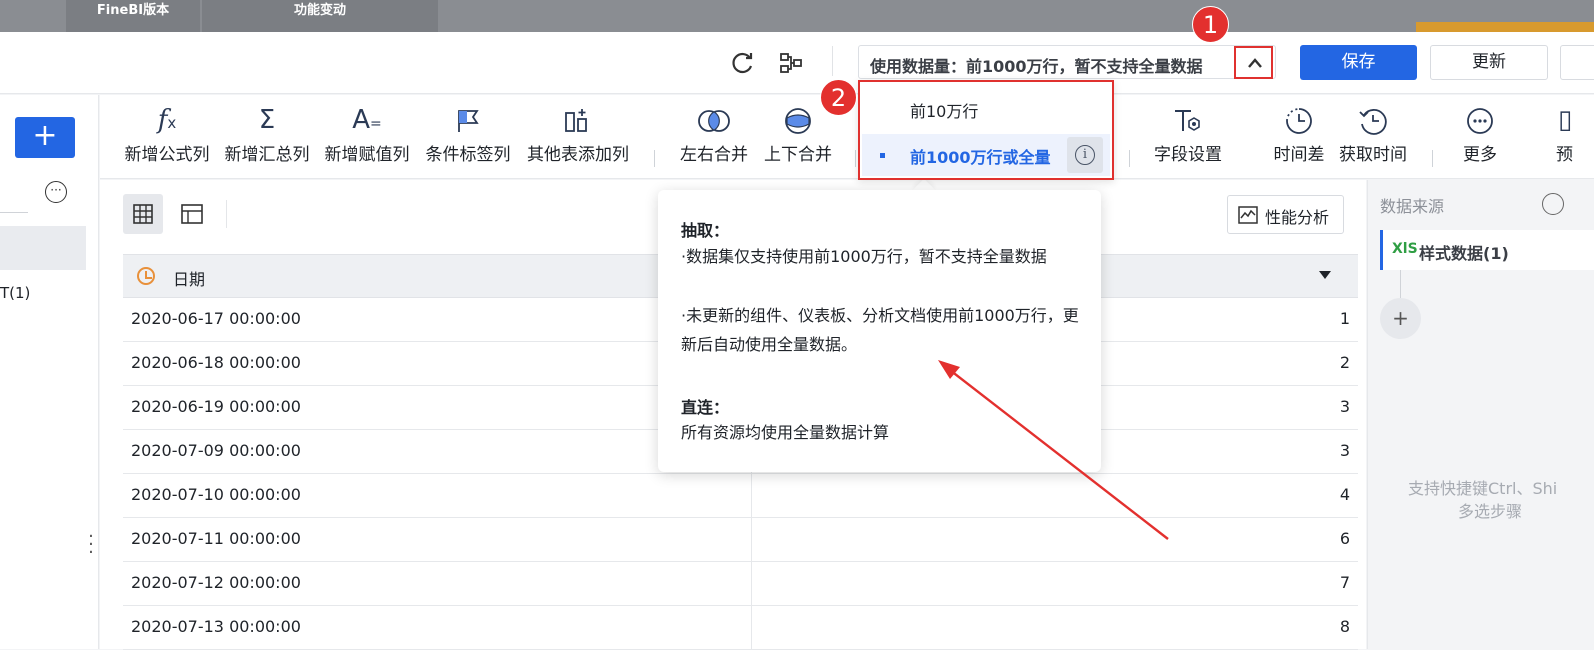 The height and width of the screenshot is (650, 1594). I want to click on add-step-button: +, so click(45, 137).